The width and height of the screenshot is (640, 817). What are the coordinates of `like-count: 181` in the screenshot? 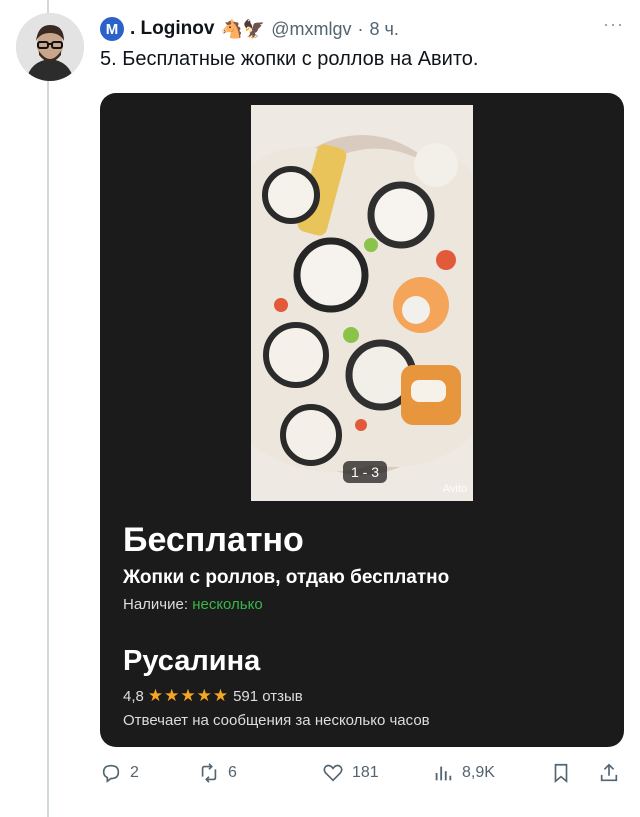 It's located at (365, 772).